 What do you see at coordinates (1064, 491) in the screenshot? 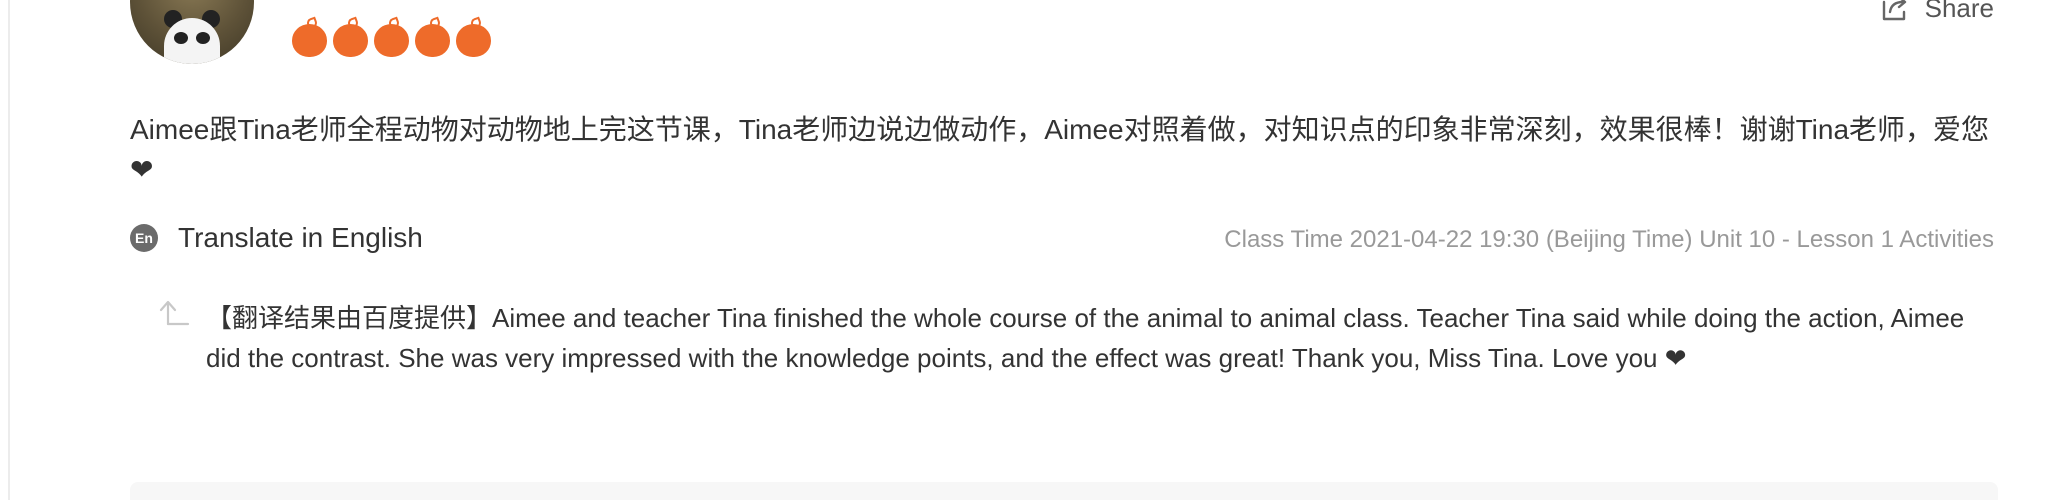
I see `next-card` at bounding box center [1064, 491].